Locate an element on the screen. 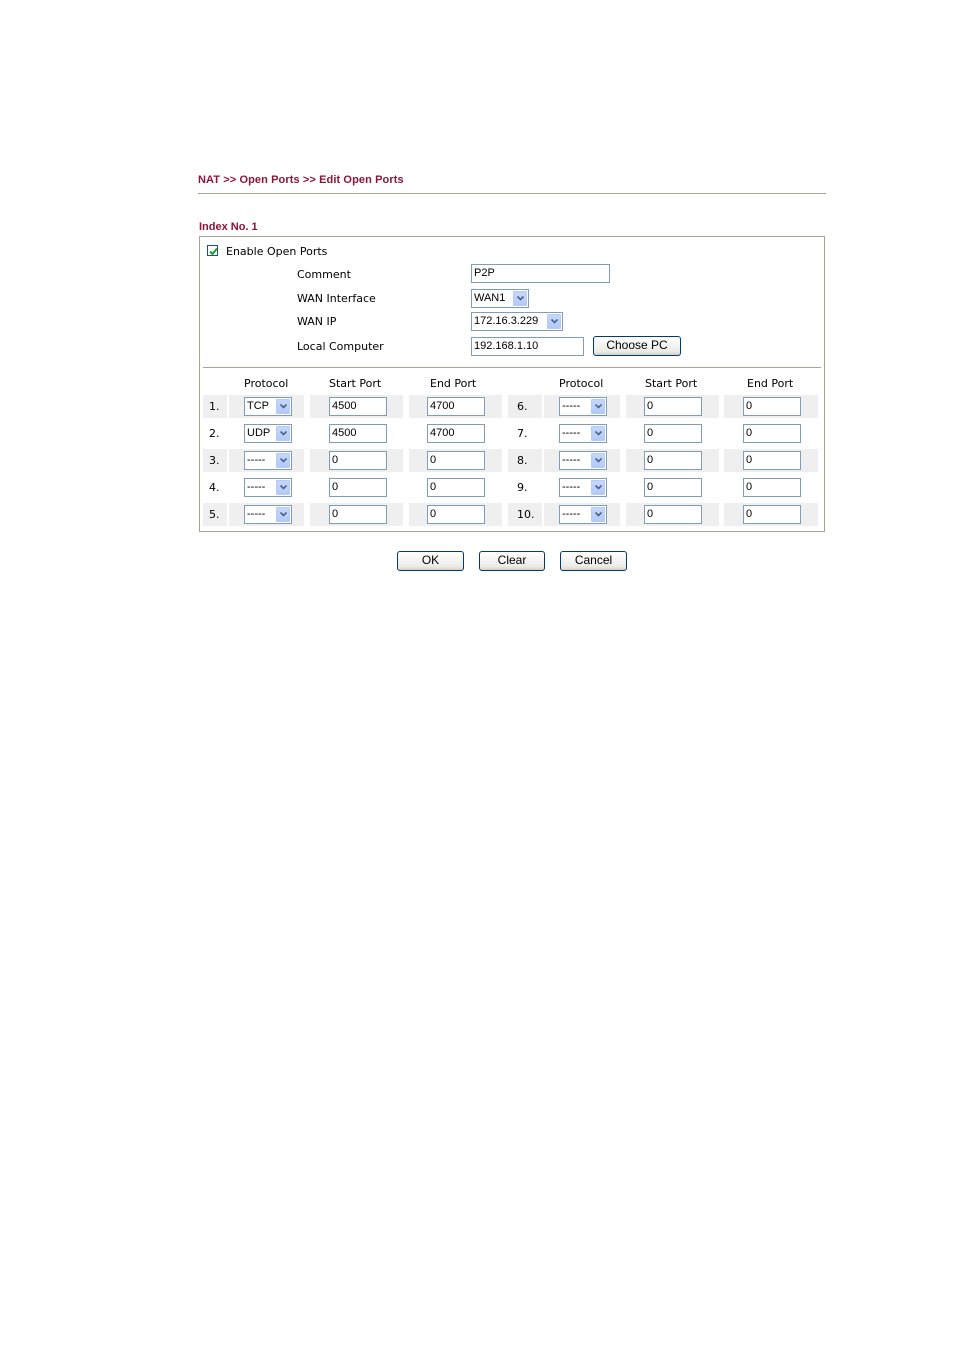 The image size is (954, 1351). wan-ip-select: 172.16.3.229 is located at coordinates (517, 321).